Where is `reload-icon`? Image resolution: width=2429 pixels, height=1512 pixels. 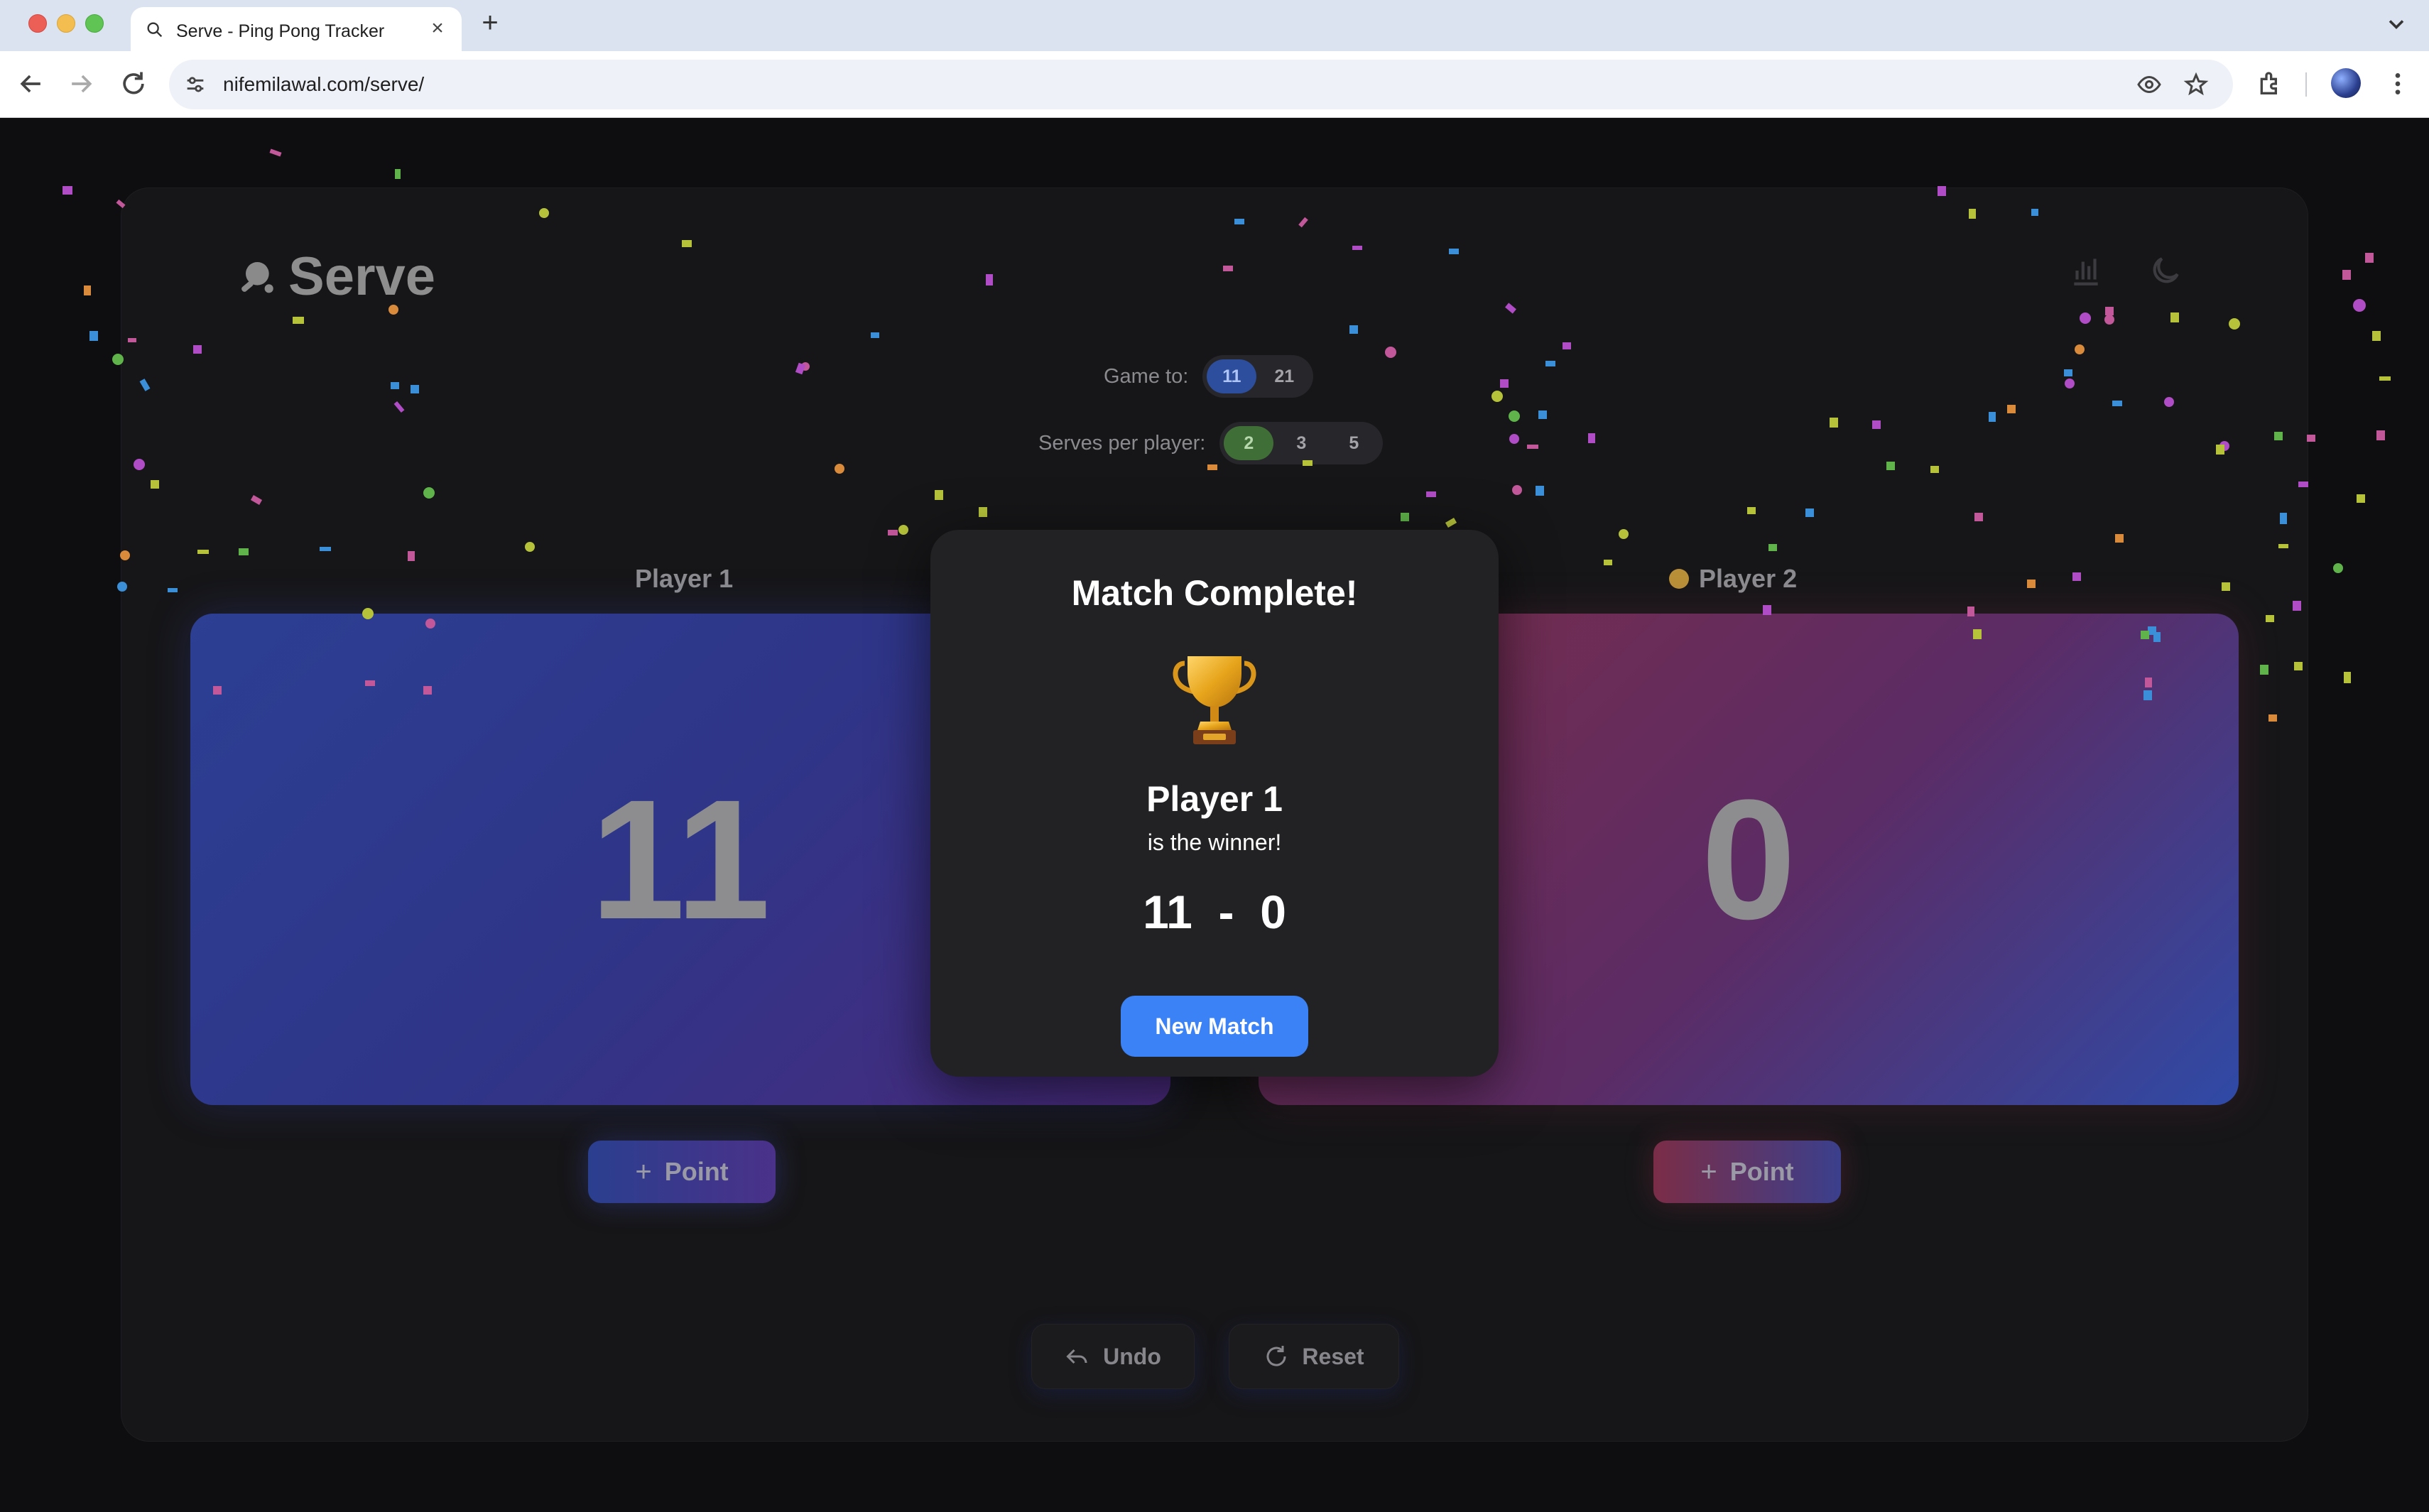
reload-icon is located at coordinates (133, 83).